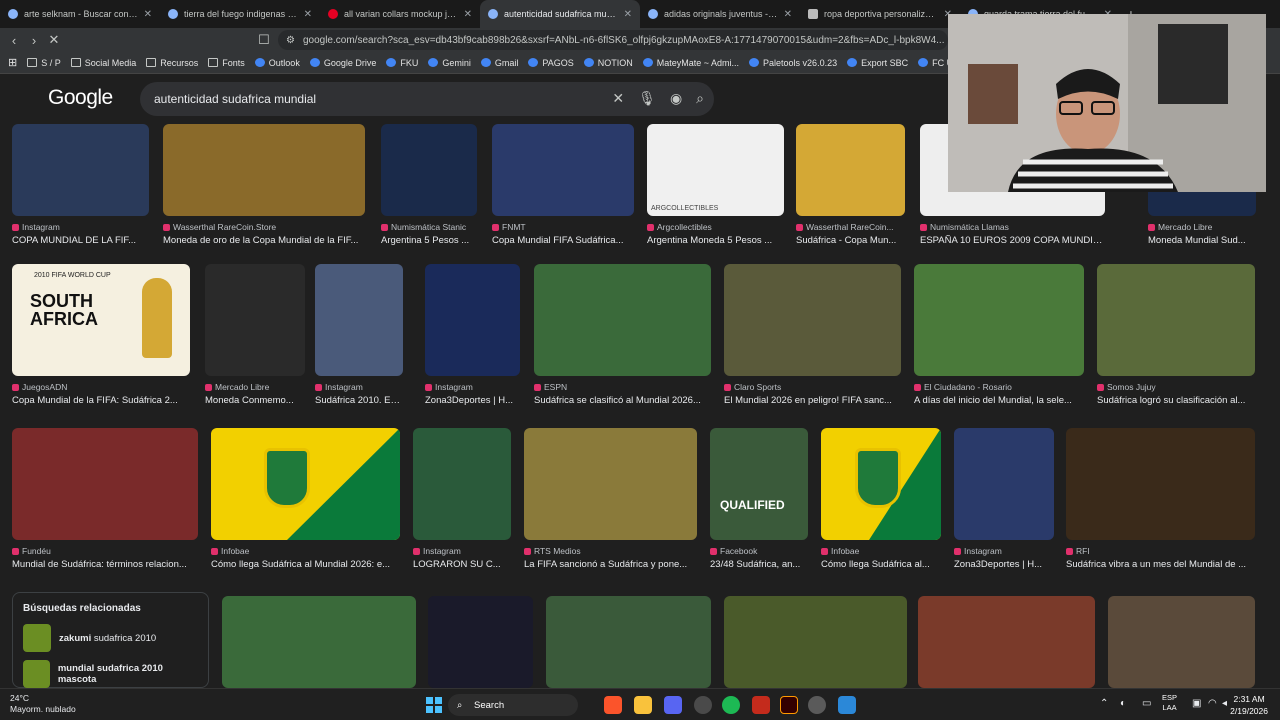 This screenshot has height=720, width=1280. What do you see at coordinates (1012, 227) in the screenshot?
I see `result-source: Numismática Llamas` at bounding box center [1012, 227].